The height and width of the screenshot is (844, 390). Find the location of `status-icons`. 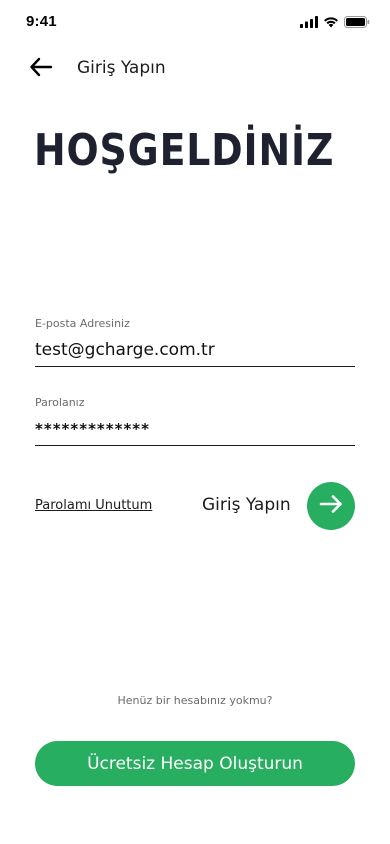

status-icons is located at coordinates (335, 22).